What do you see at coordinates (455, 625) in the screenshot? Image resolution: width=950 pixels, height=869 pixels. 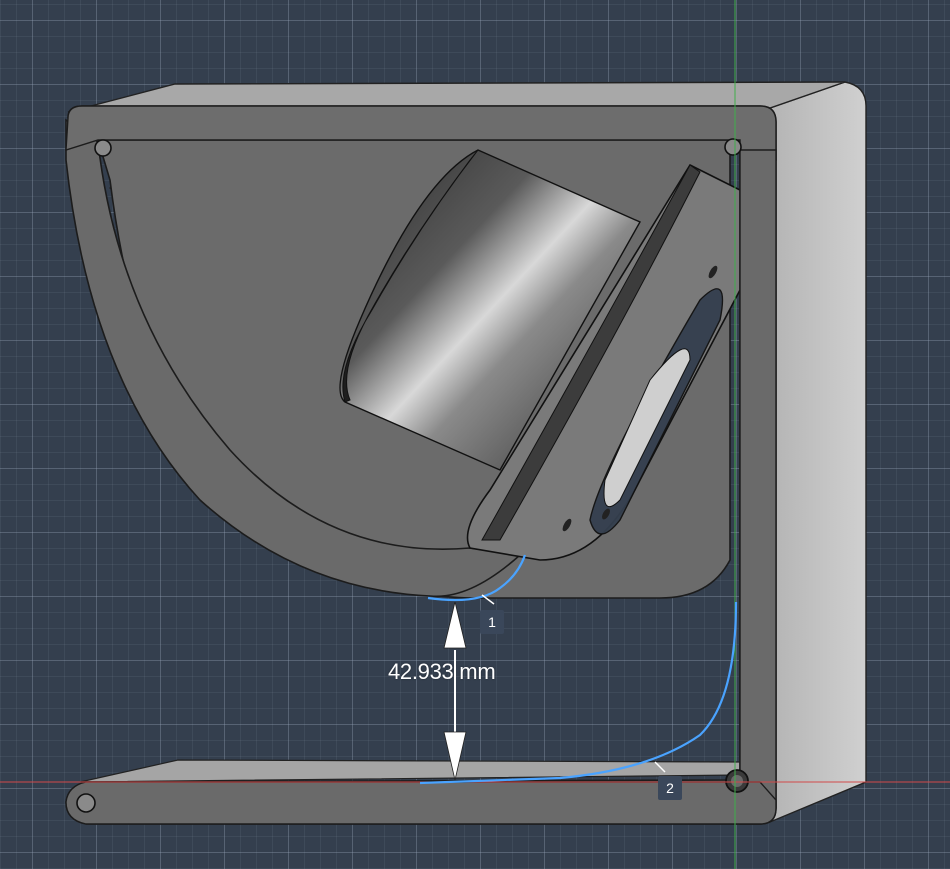 I see `dimension-arrow-up` at bounding box center [455, 625].